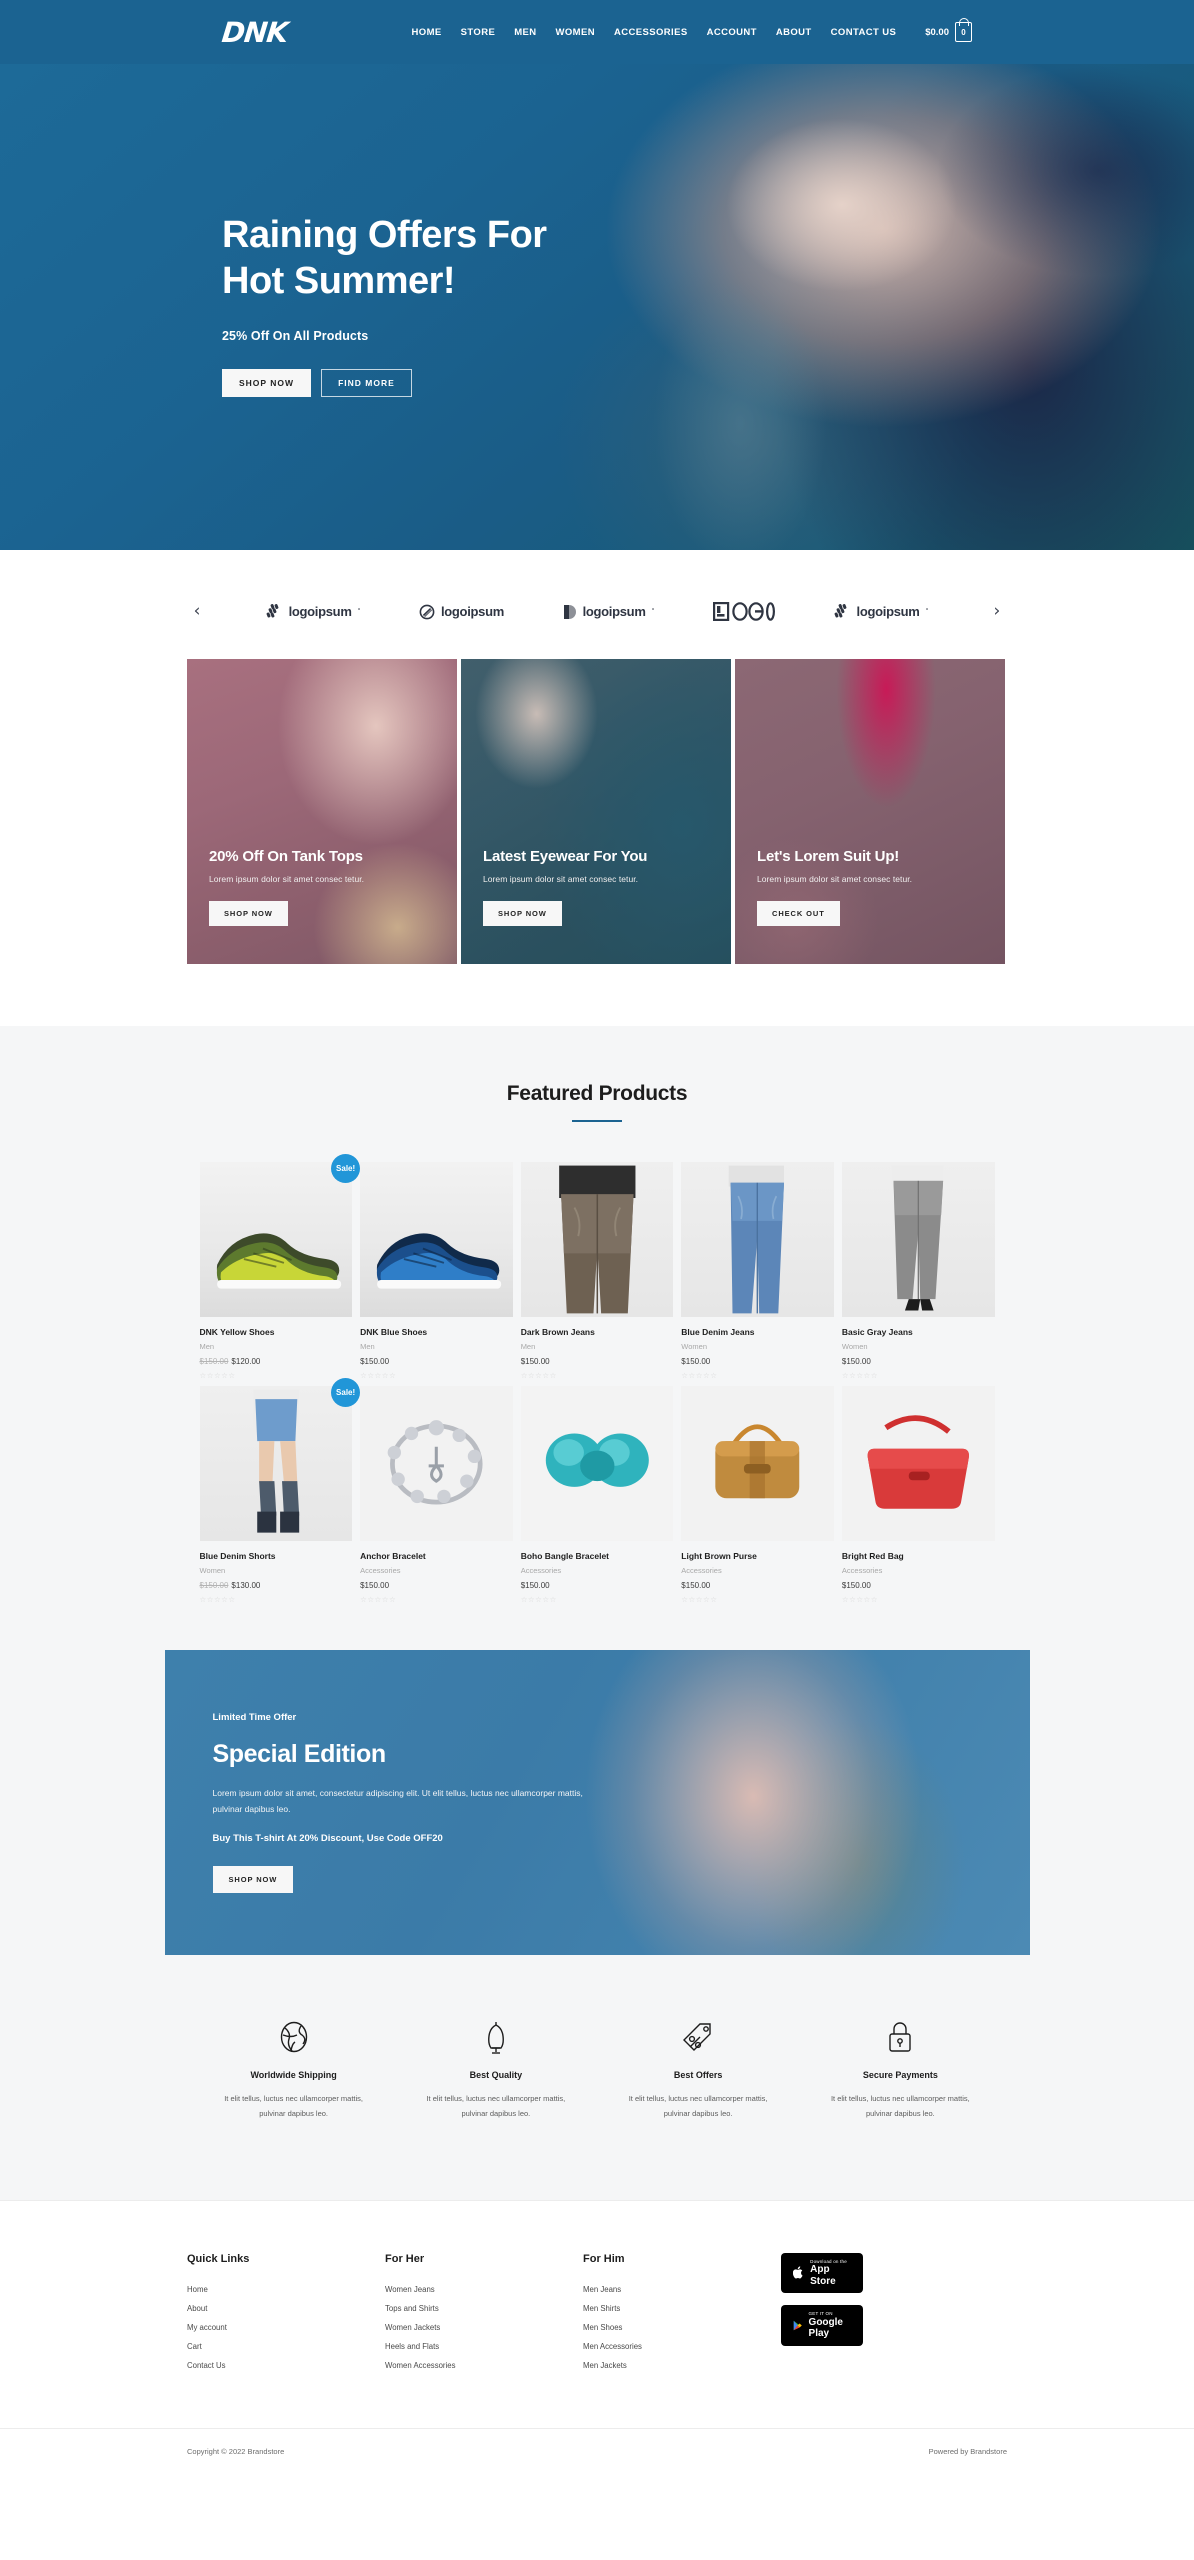  What do you see at coordinates (682, 2289) in the screenshot?
I see `footer-link-men-jeans: Men Jeans` at bounding box center [682, 2289].